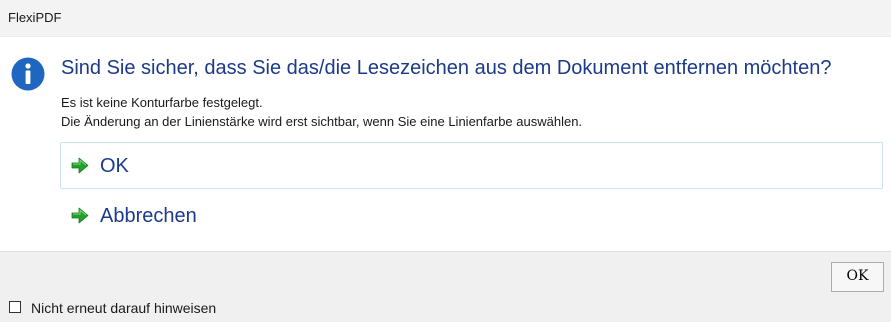 Image resolution: width=891 pixels, height=322 pixels. What do you see at coordinates (162, 102) in the screenshot?
I see `content-line: Es ist keine Konturfarbe festgelegt.` at bounding box center [162, 102].